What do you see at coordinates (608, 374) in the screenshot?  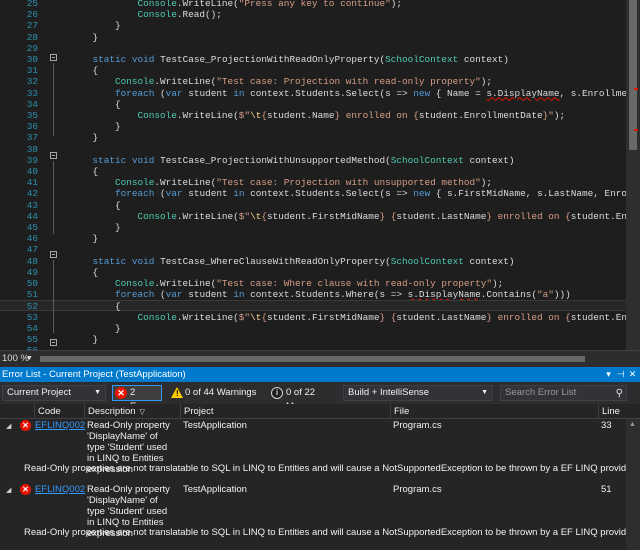 I see `chevron-down-icon: ▾` at bounding box center [608, 374].